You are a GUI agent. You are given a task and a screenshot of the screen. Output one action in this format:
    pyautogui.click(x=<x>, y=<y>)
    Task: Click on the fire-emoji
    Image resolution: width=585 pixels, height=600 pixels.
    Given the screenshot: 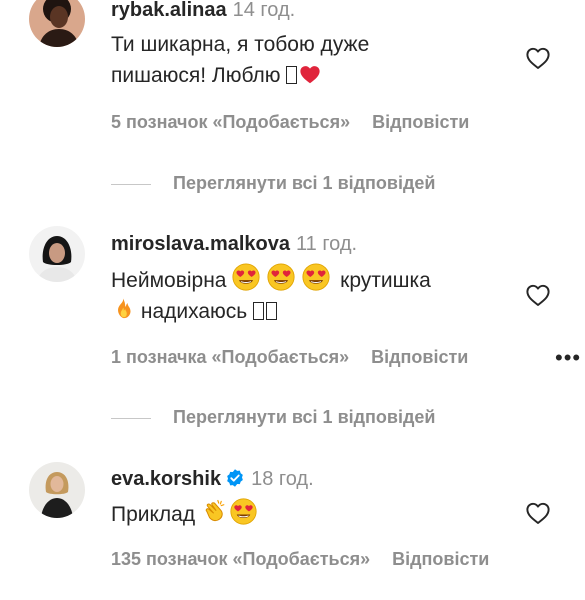 What is the action you would take?
    pyautogui.click(x=123, y=309)
    